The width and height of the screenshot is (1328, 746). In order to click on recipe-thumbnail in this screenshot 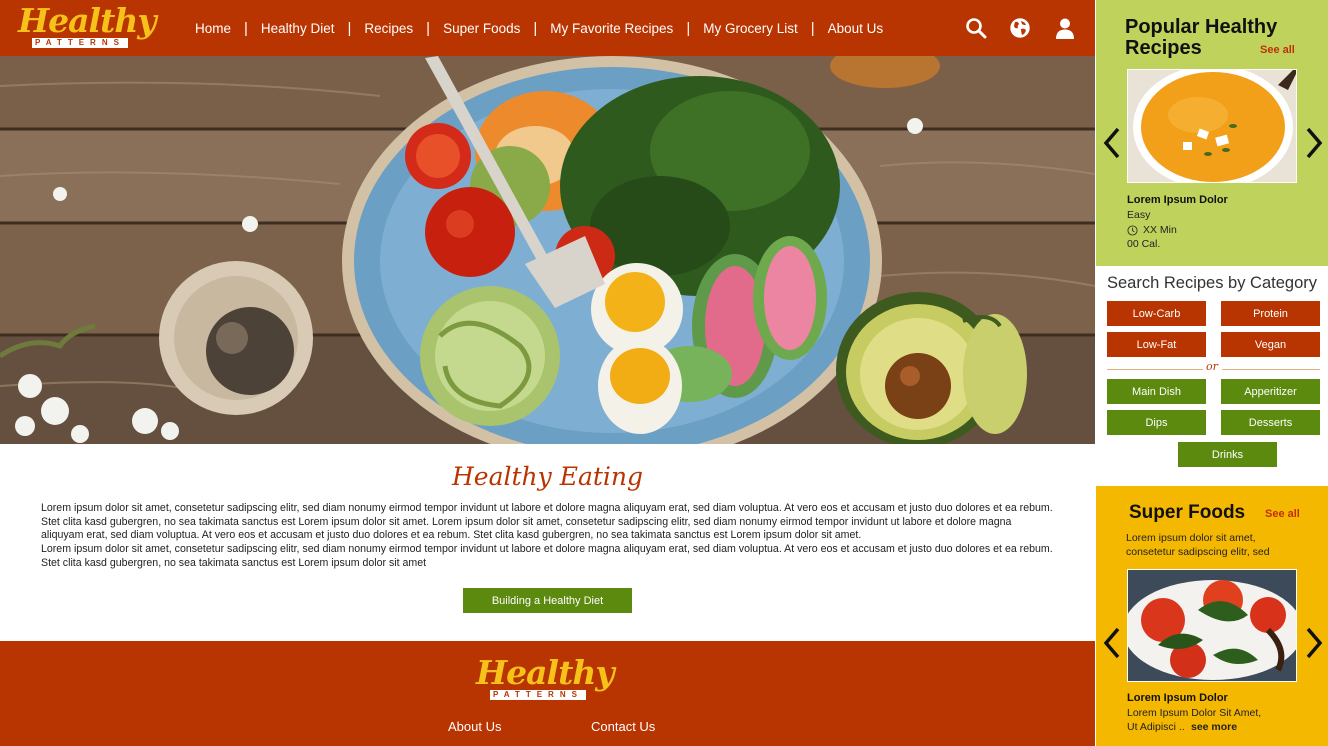, I will do `click(1212, 126)`.